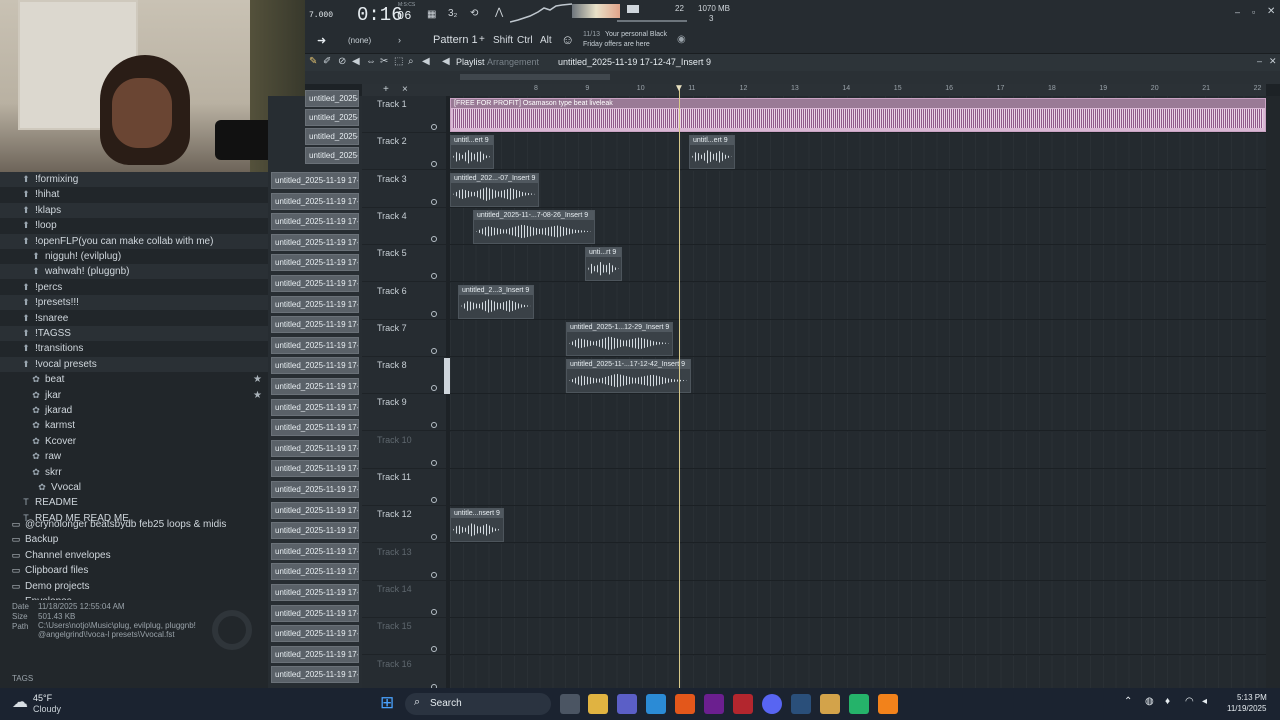 Image resolution: width=1280 pixels, height=720 pixels. What do you see at coordinates (1237, 12) in the screenshot?
I see `minimize-icon: –` at bounding box center [1237, 12].